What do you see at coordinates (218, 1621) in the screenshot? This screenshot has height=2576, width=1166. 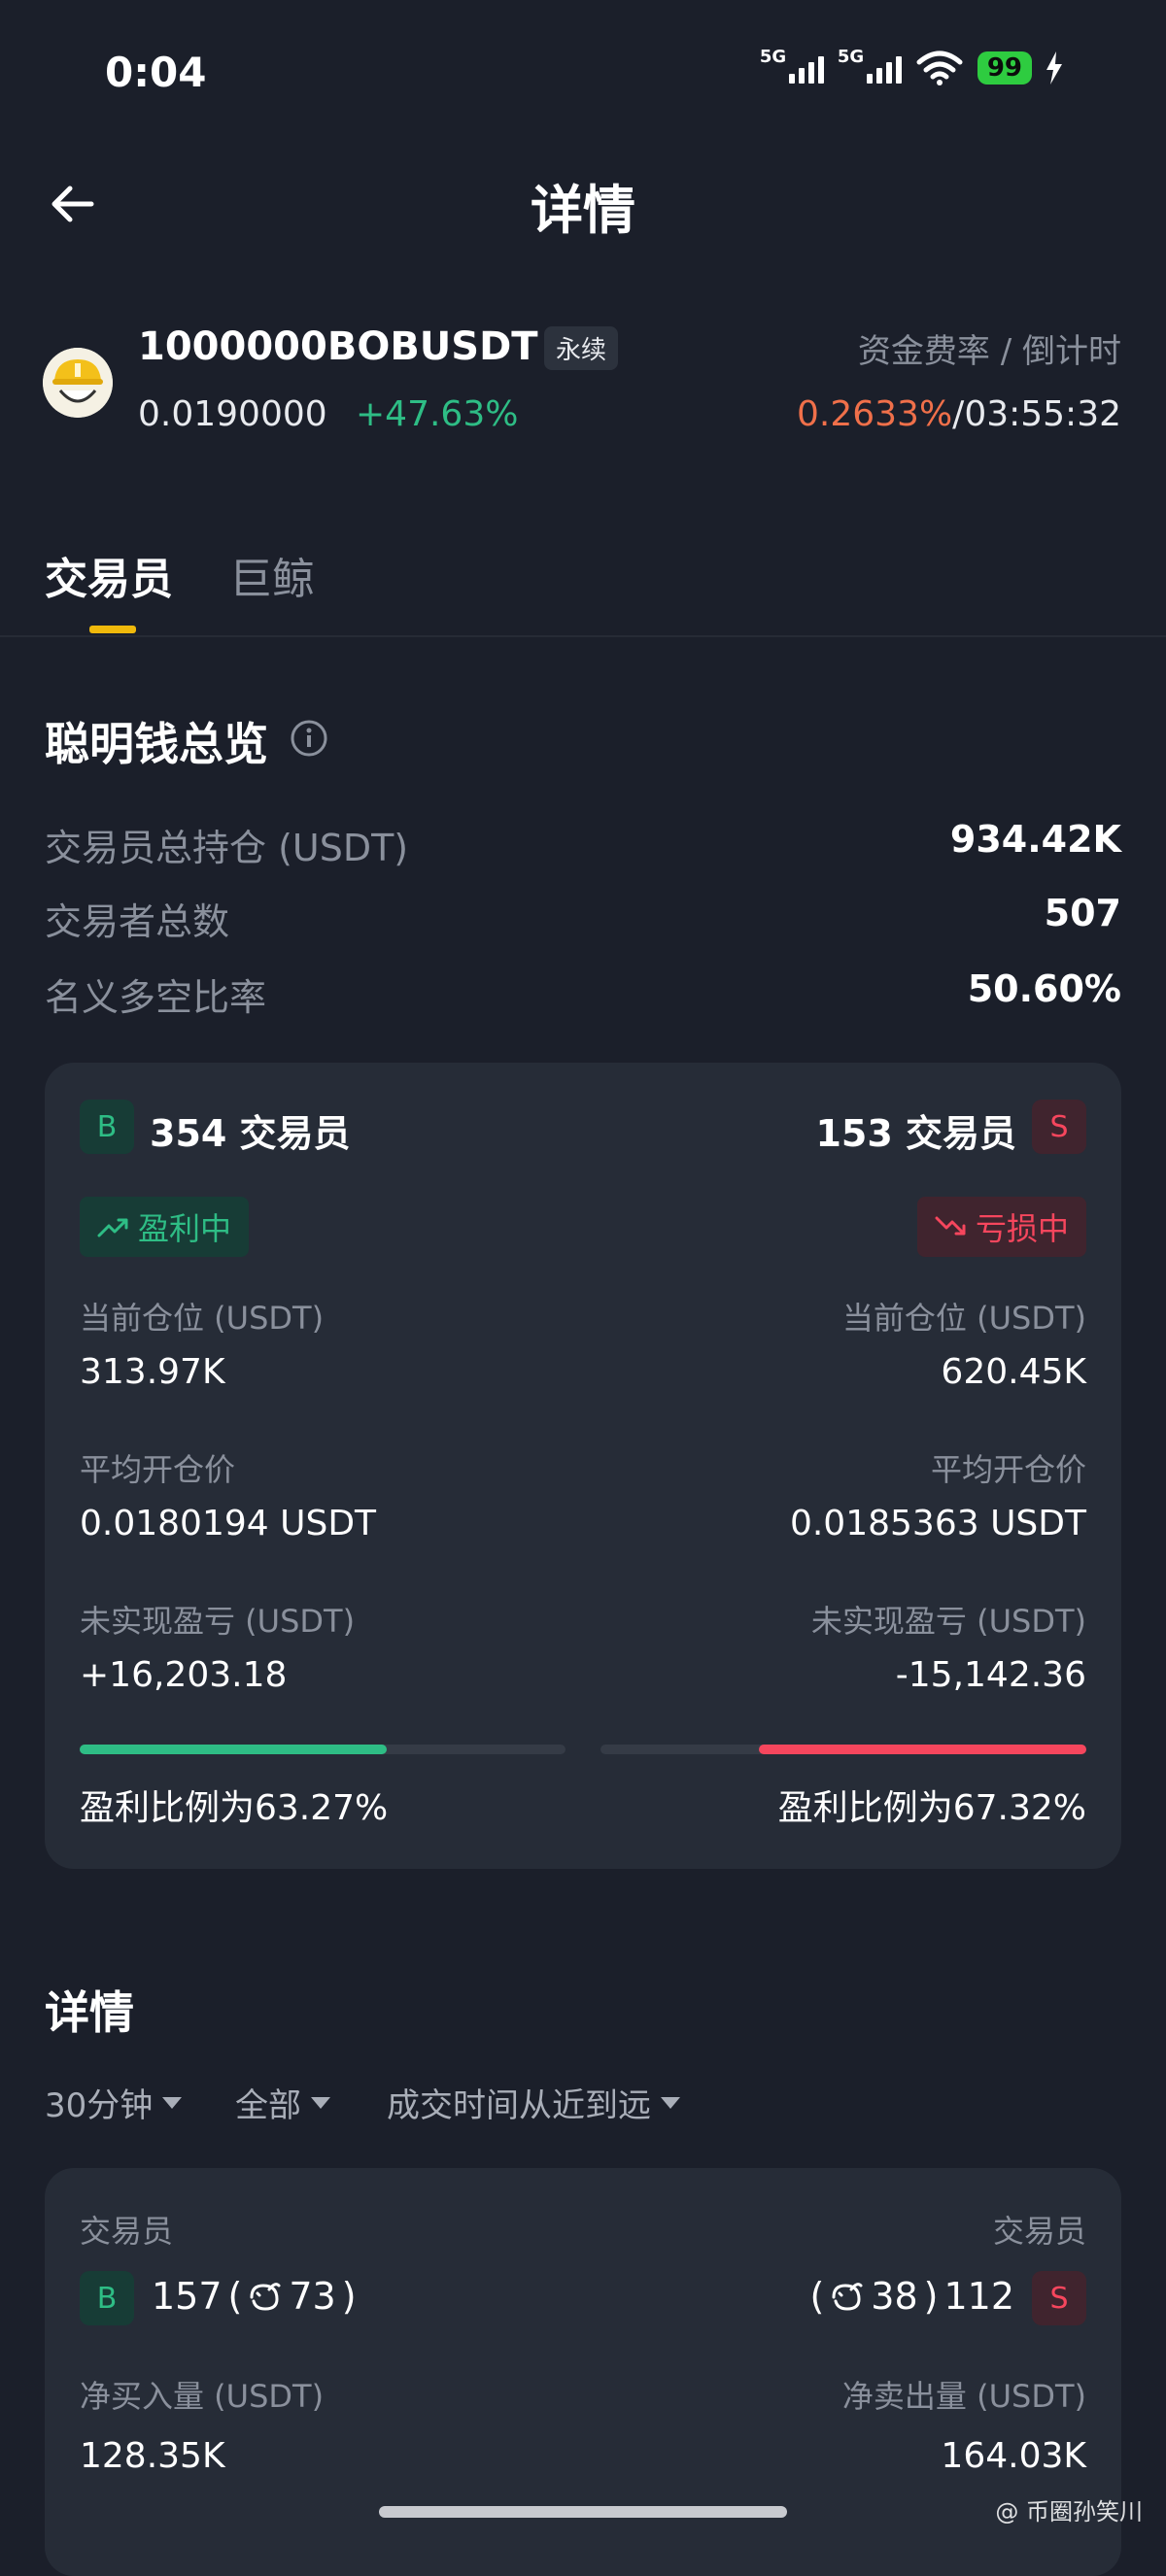 I see `long-pnl-label: 未实现盈亏 (USDT)` at bounding box center [218, 1621].